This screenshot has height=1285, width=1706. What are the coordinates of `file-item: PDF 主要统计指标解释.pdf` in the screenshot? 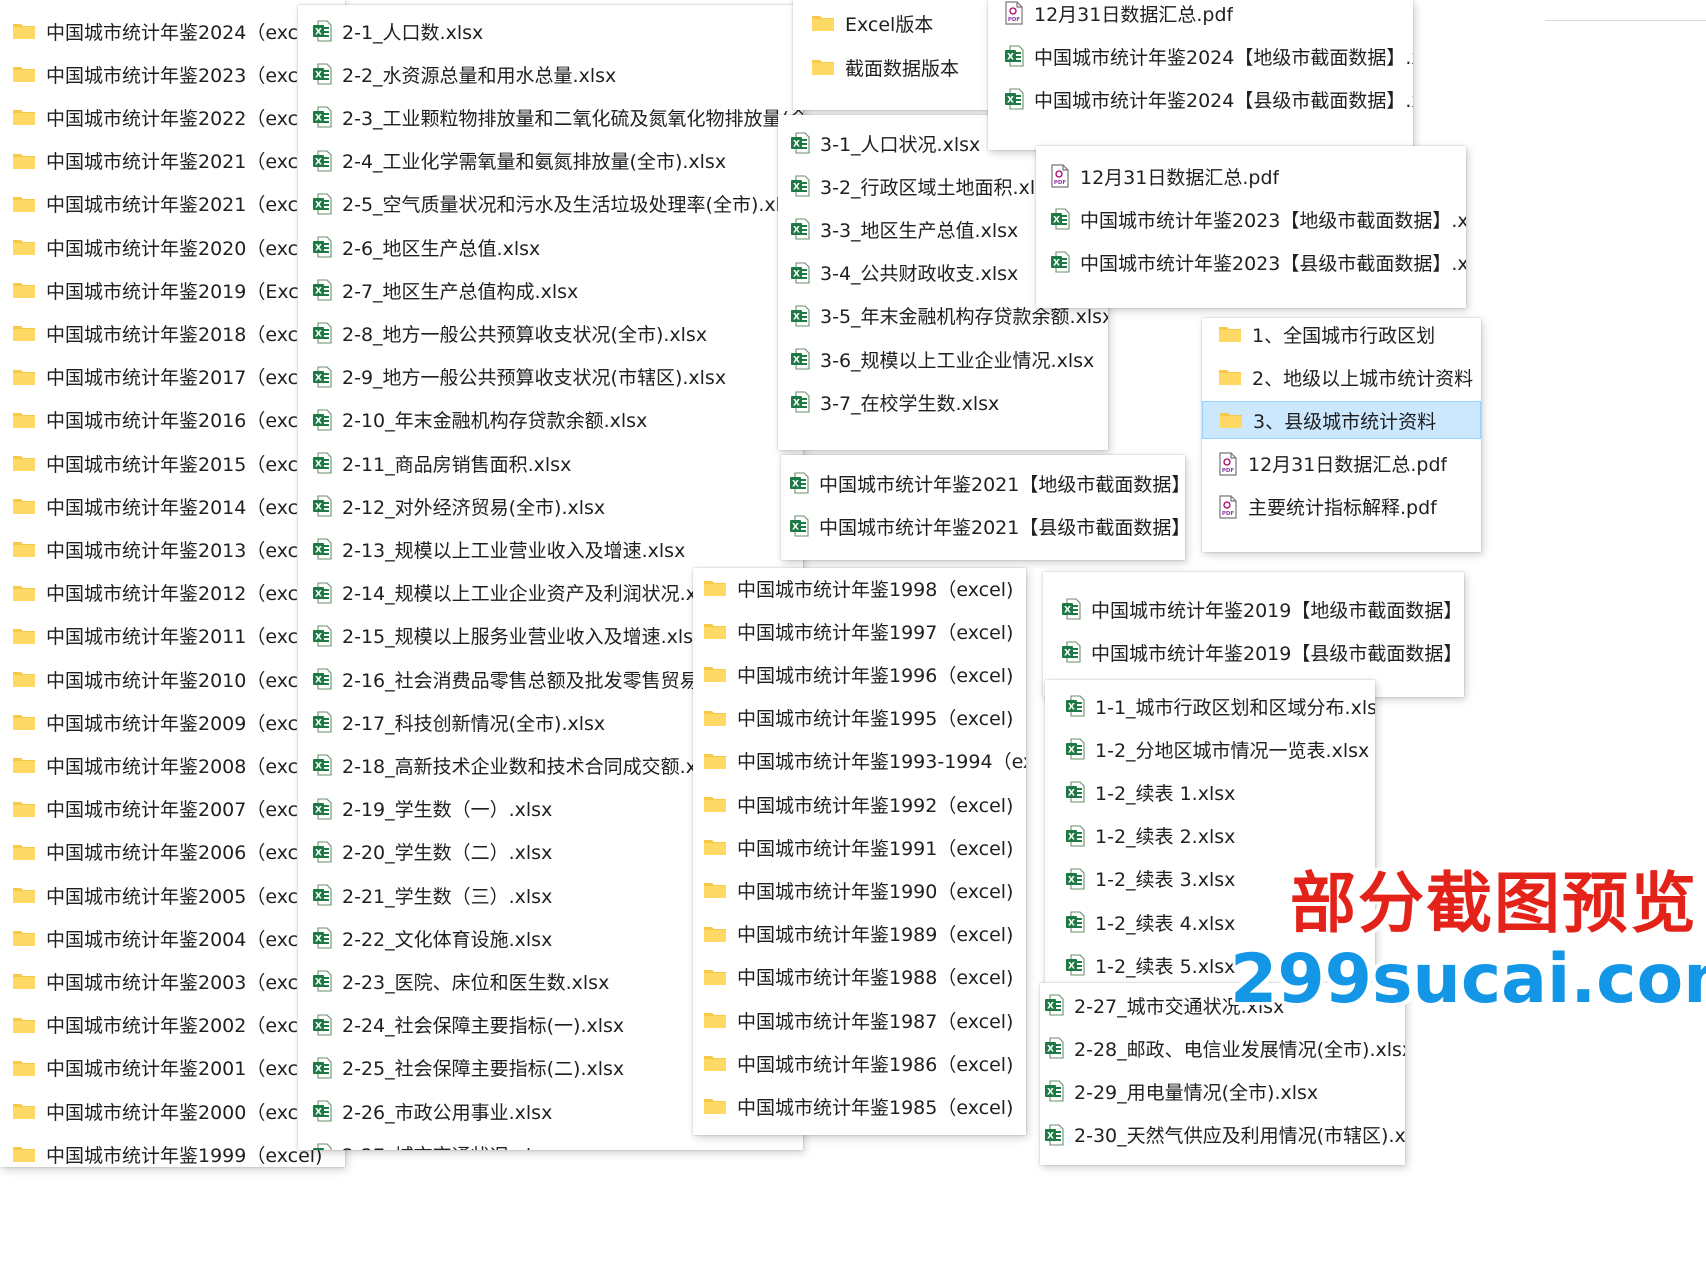 It's located at (1341, 507).